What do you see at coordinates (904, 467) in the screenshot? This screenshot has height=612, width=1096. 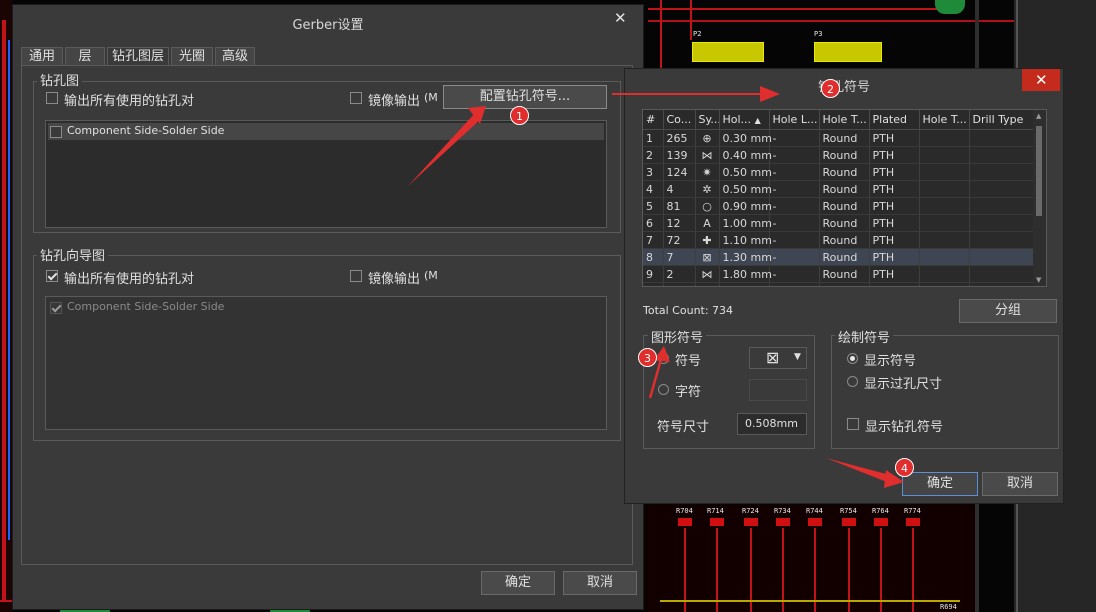 I see `annotation-badge-4: 4` at bounding box center [904, 467].